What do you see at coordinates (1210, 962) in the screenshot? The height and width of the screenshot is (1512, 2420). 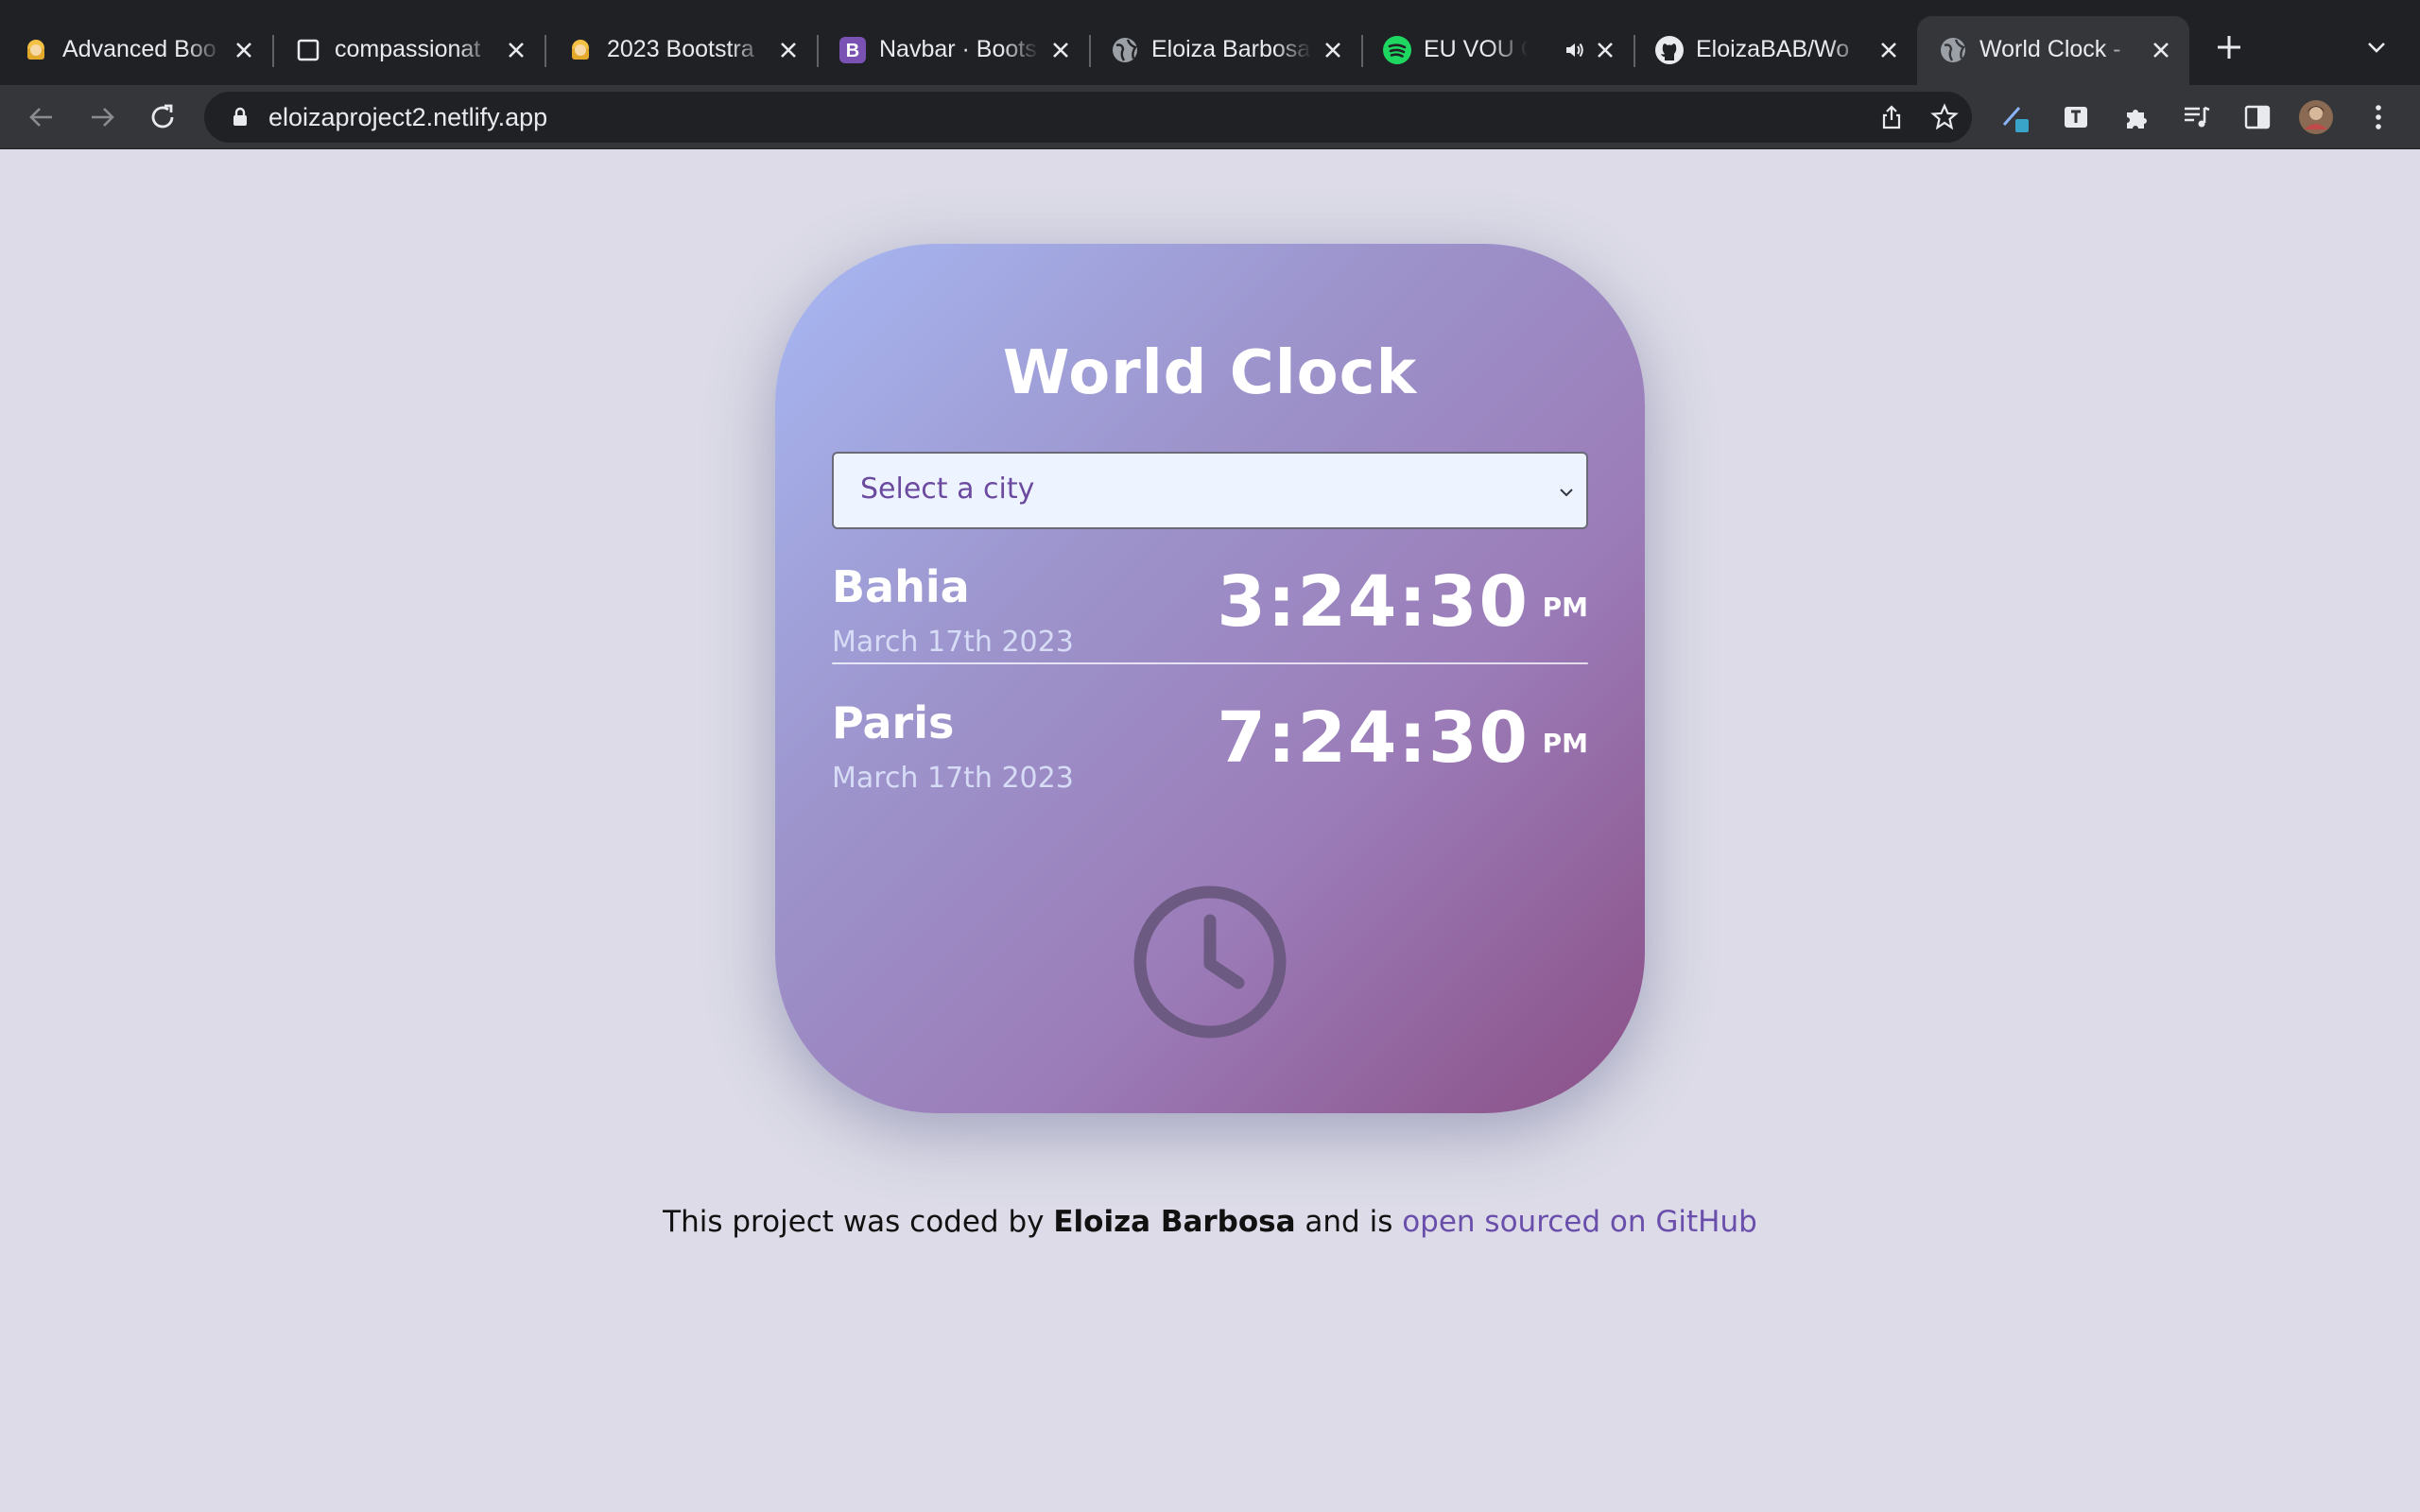 I see `clock-icon` at bounding box center [1210, 962].